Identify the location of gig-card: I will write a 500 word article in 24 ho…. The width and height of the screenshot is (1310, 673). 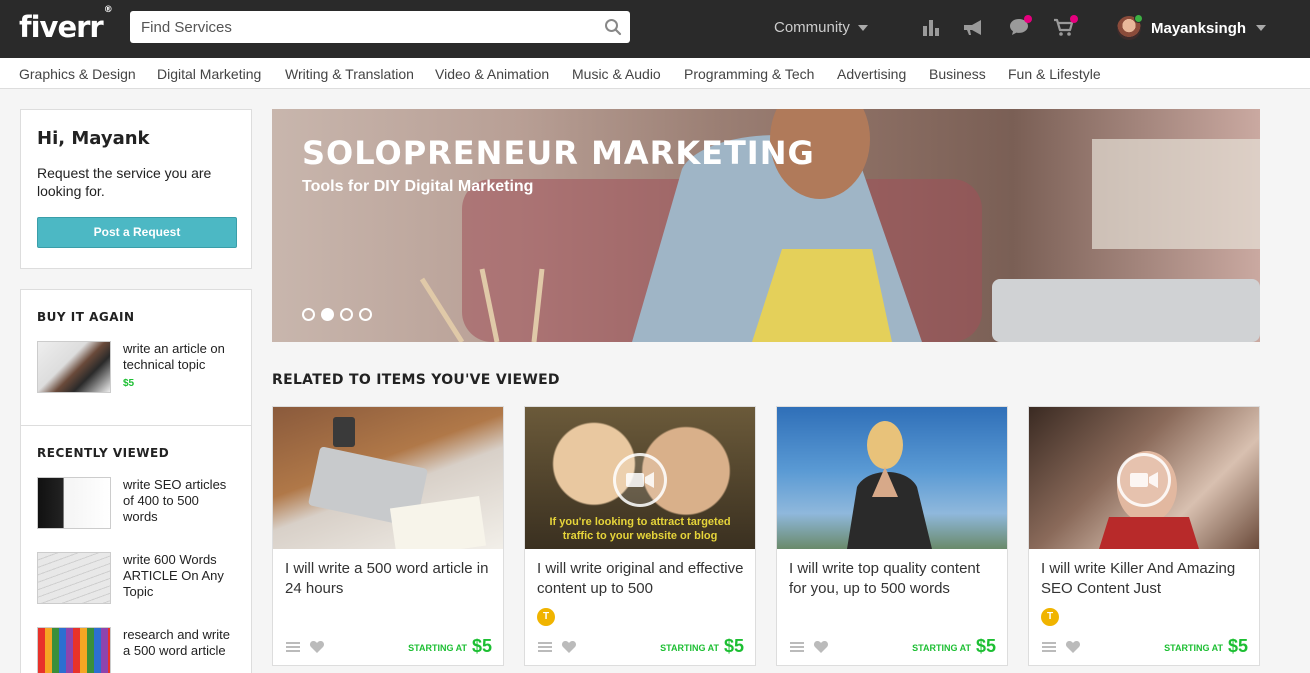
(388, 536).